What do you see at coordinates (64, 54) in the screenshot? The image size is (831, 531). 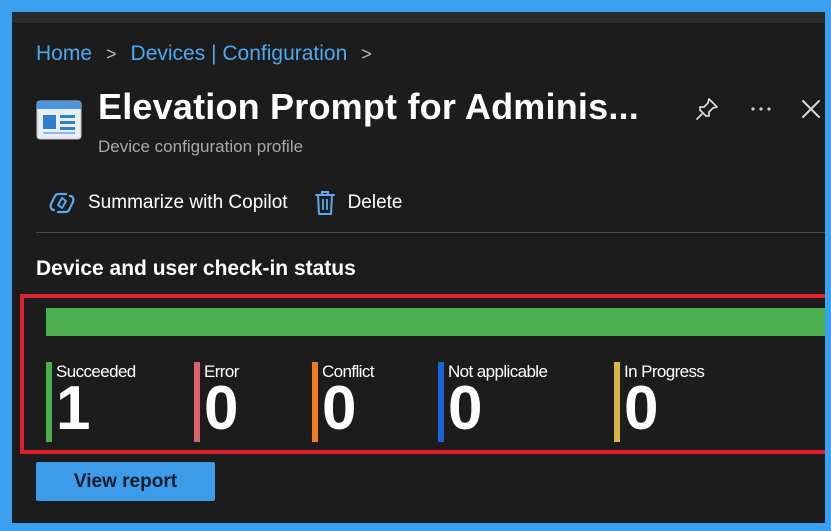 I see `breadcrumb-home: Home` at bounding box center [64, 54].